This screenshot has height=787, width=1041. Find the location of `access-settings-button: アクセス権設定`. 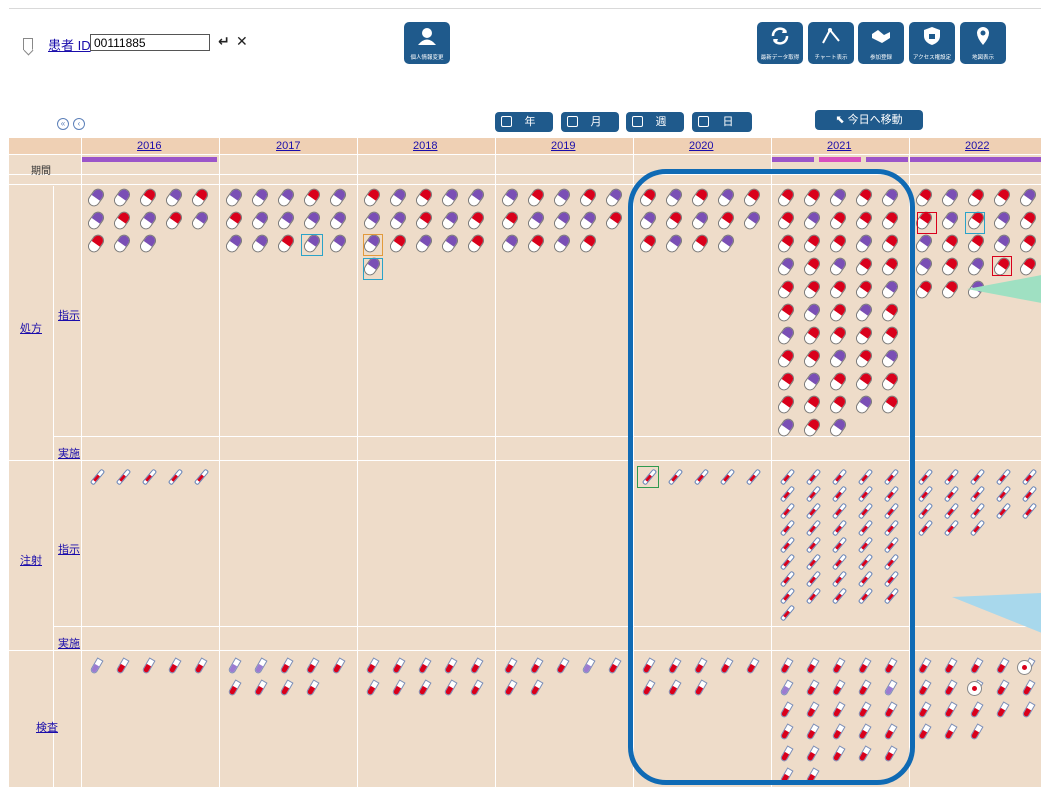

access-settings-button: アクセス権設定 is located at coordinates (932, 43).